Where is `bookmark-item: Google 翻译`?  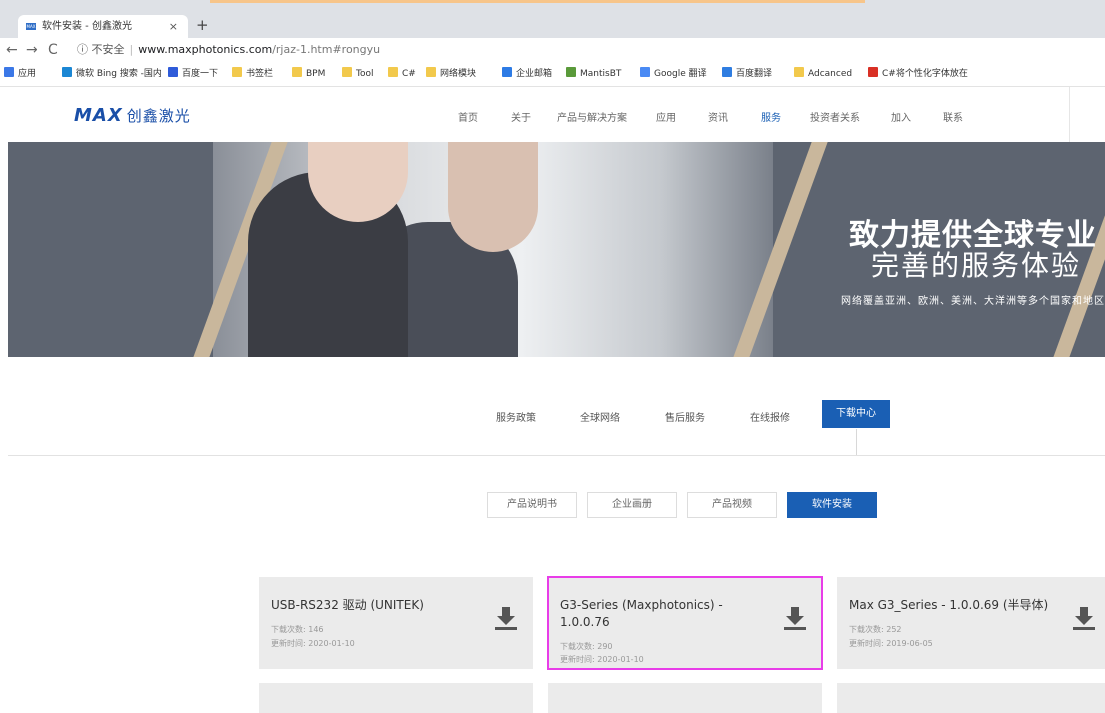 bookmark-item: Google 翻译 is located at coordinates (673, 74).